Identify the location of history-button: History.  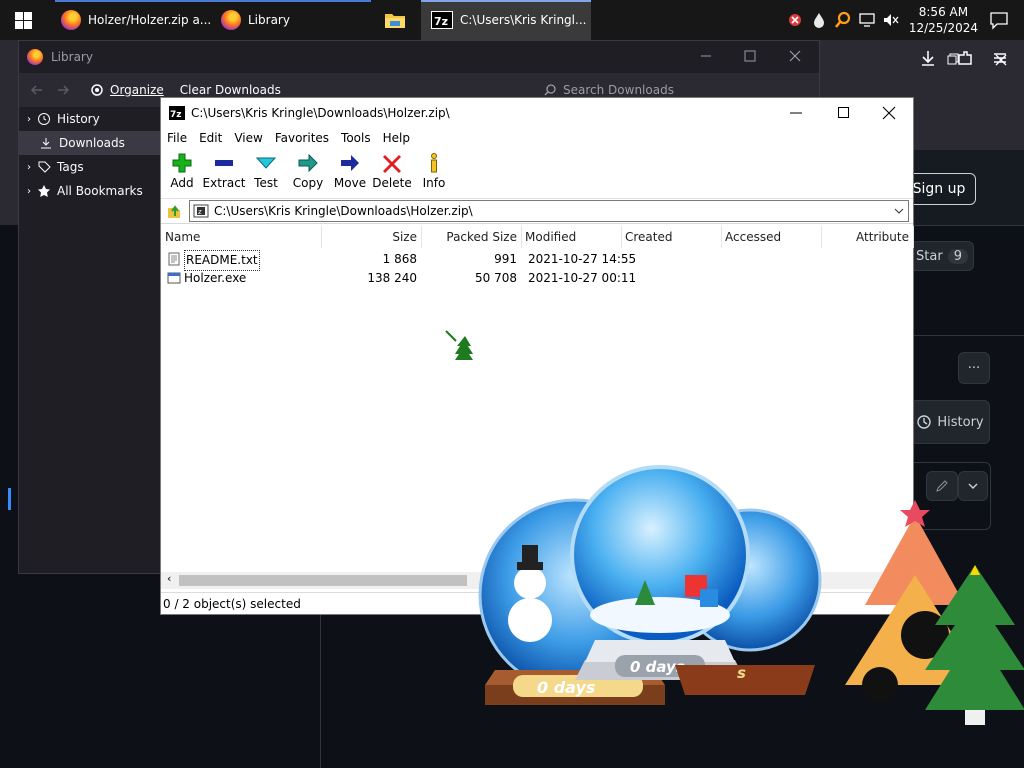
(950, 422).